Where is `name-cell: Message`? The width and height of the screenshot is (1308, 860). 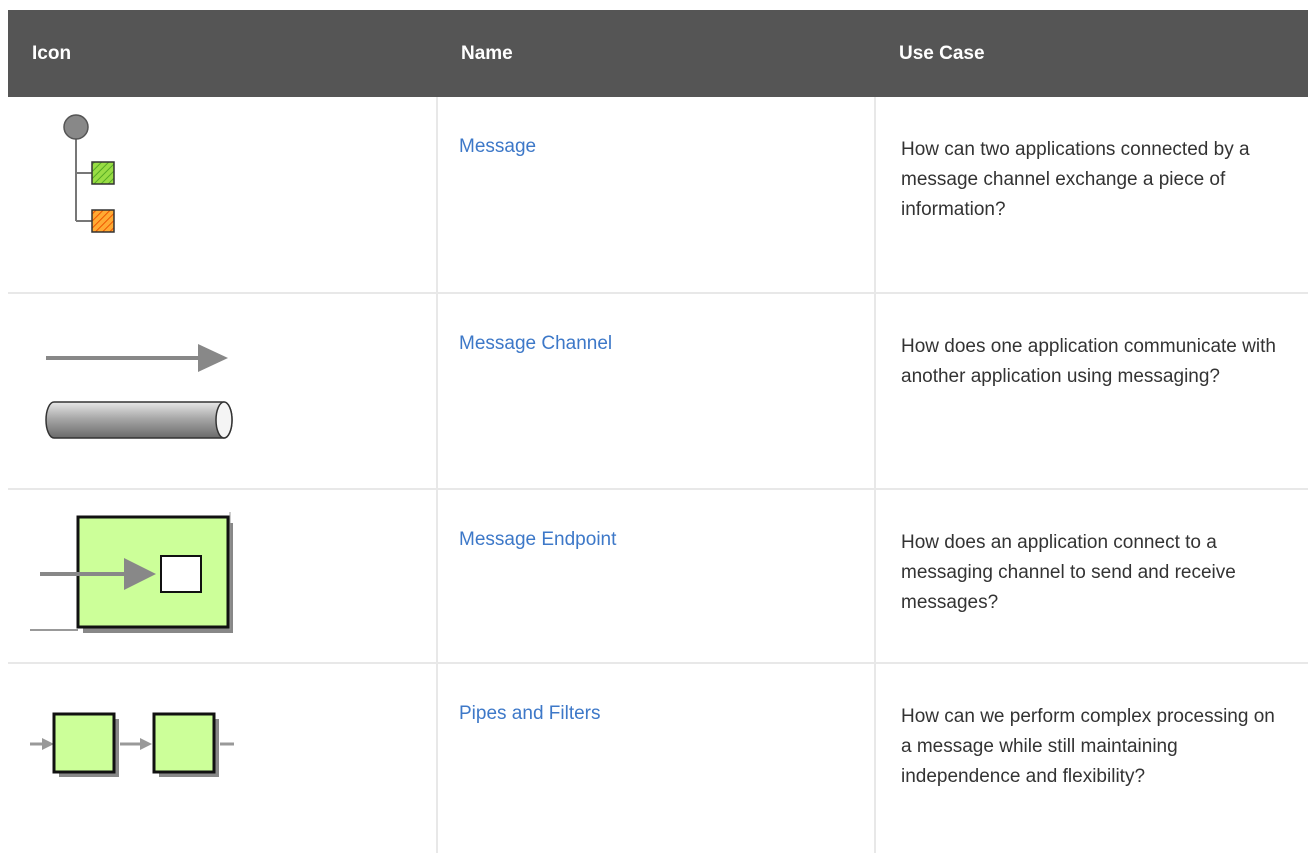 name-cell: Message is located at coordinates (656, 195).